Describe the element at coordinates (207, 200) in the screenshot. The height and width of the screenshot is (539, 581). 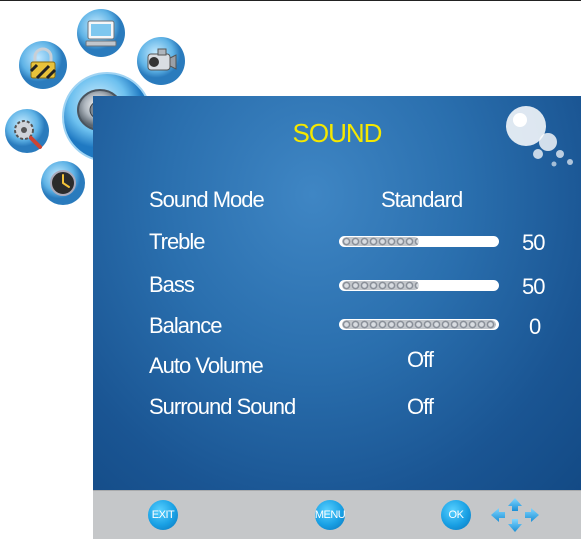
I see `sound-mode-label: Sound Mode` at that location.